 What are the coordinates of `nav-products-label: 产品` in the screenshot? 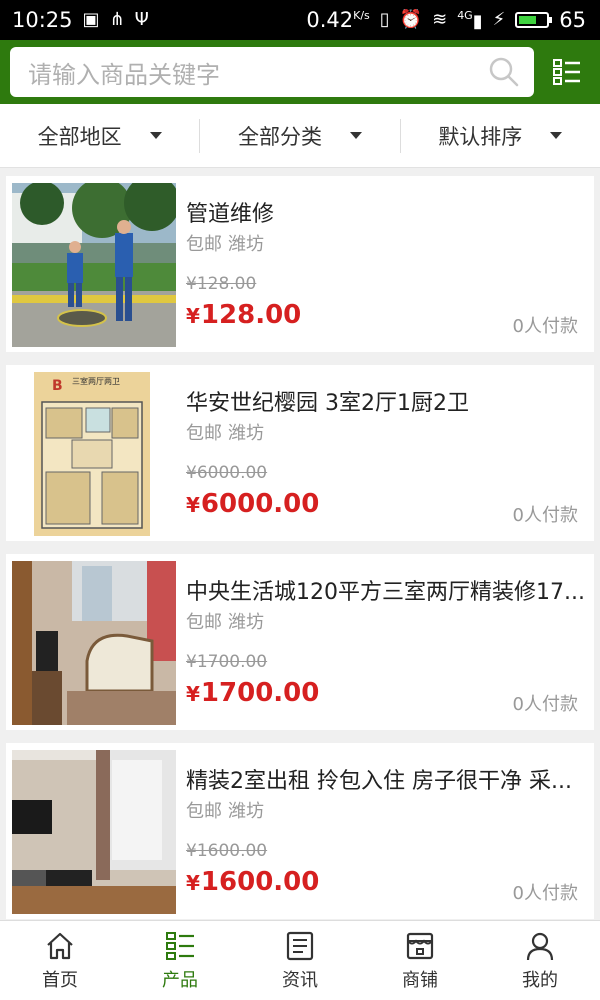 It's located at (180, 980).